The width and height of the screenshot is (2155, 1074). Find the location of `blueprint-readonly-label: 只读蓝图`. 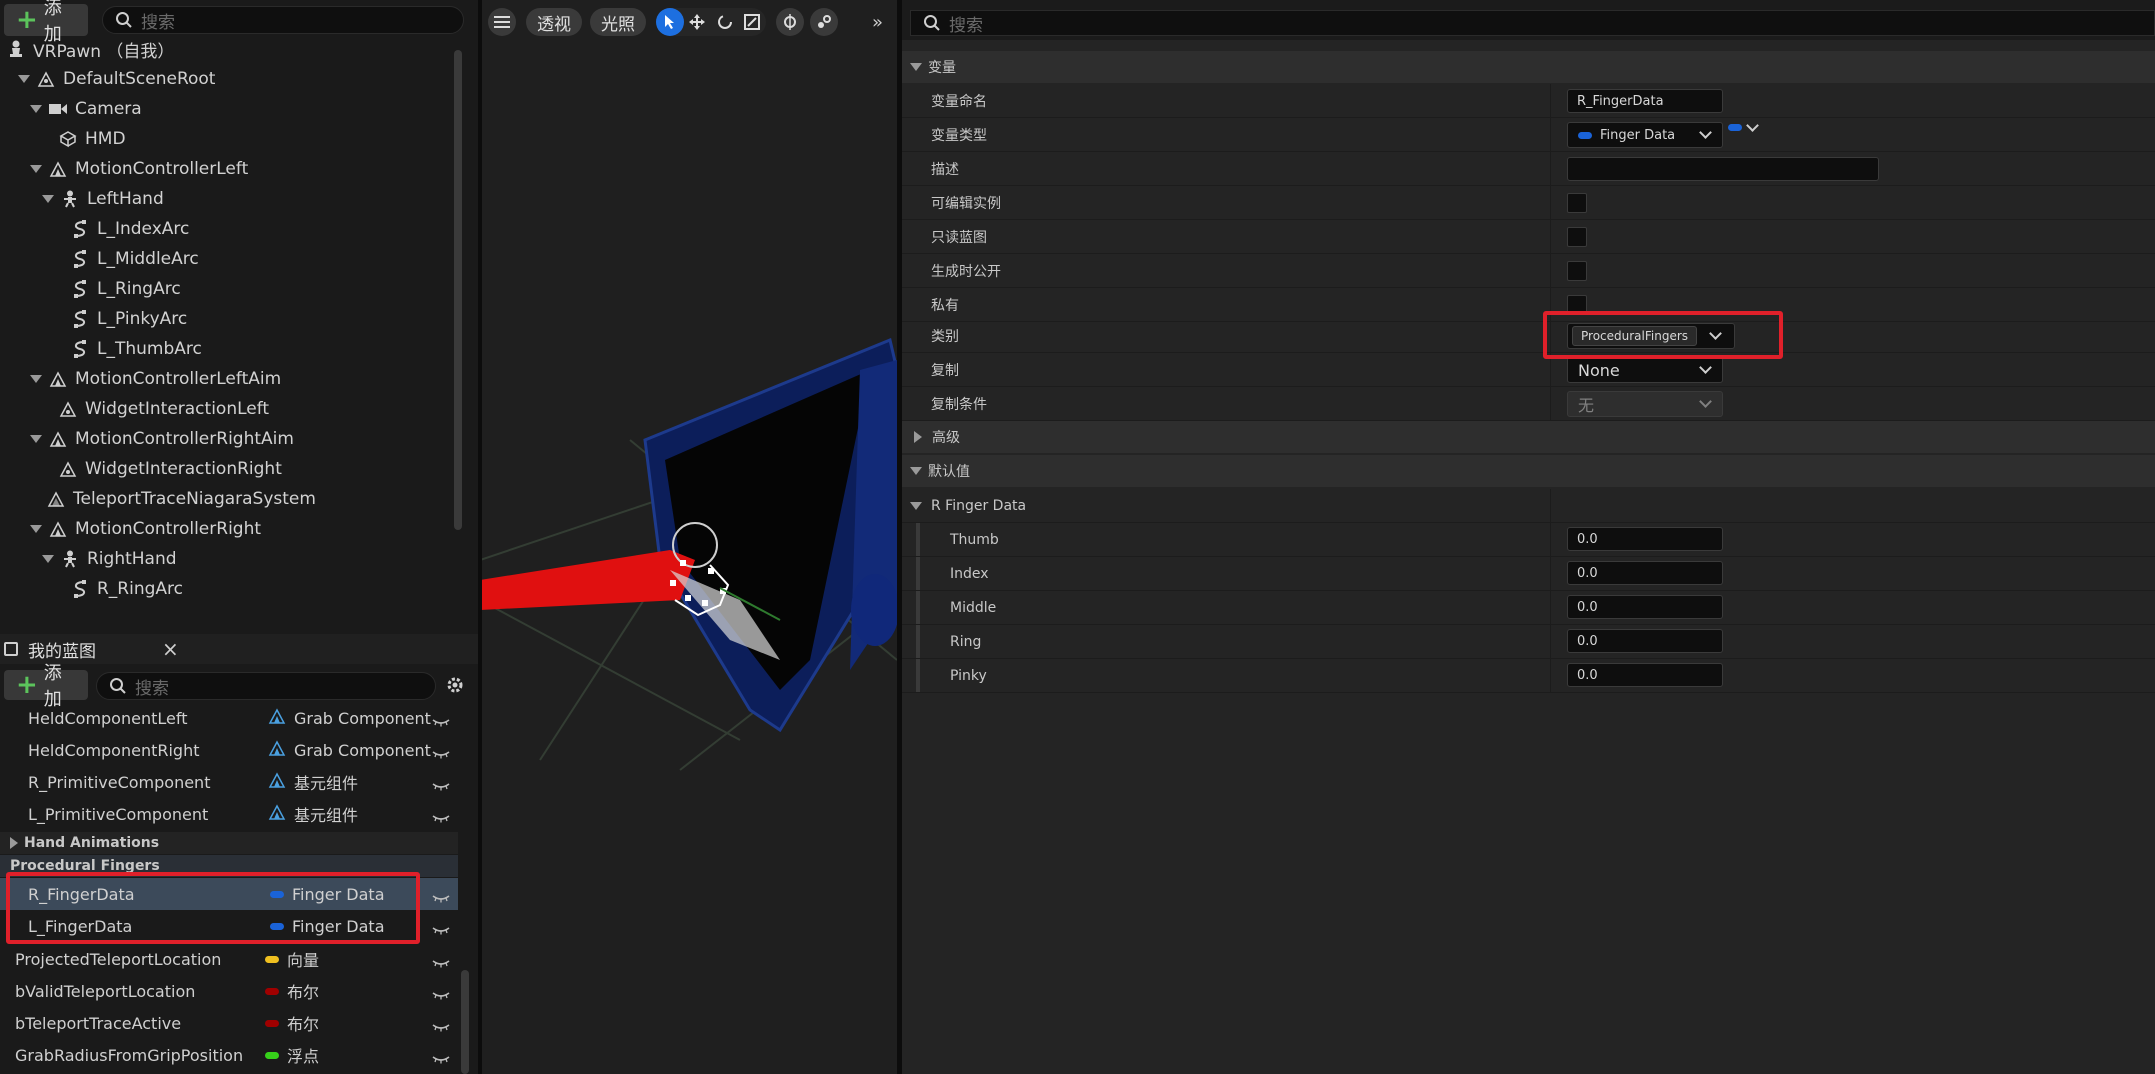

blueprint-readonly-label: 只读蓝图 is located at coordinates (959, 237).